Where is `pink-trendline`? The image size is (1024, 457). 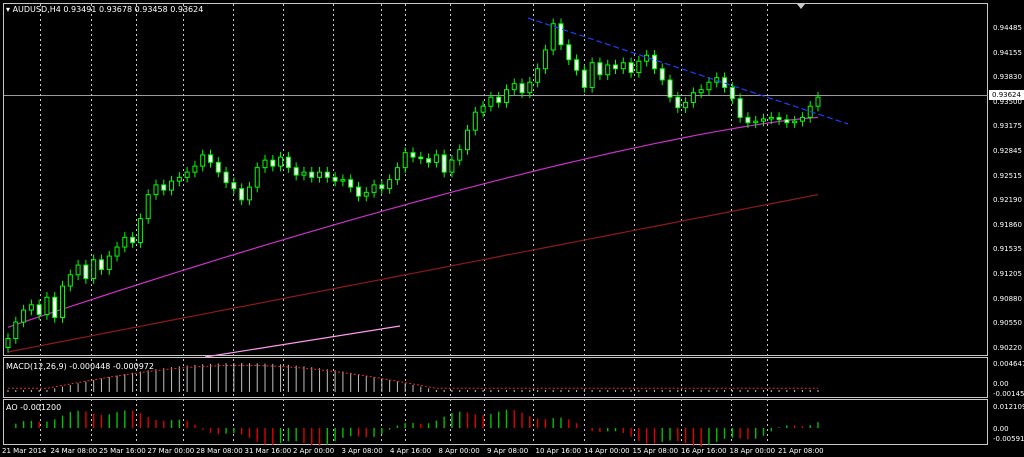 pink-trendline is located at coordinates (302, 341).